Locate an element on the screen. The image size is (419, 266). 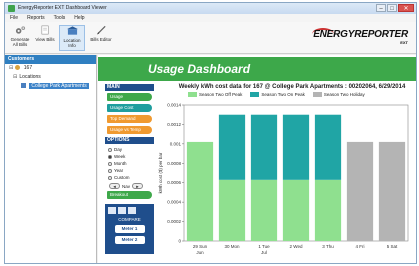
meter-2-button: Meter 2 is located at coordinates (129, 240).